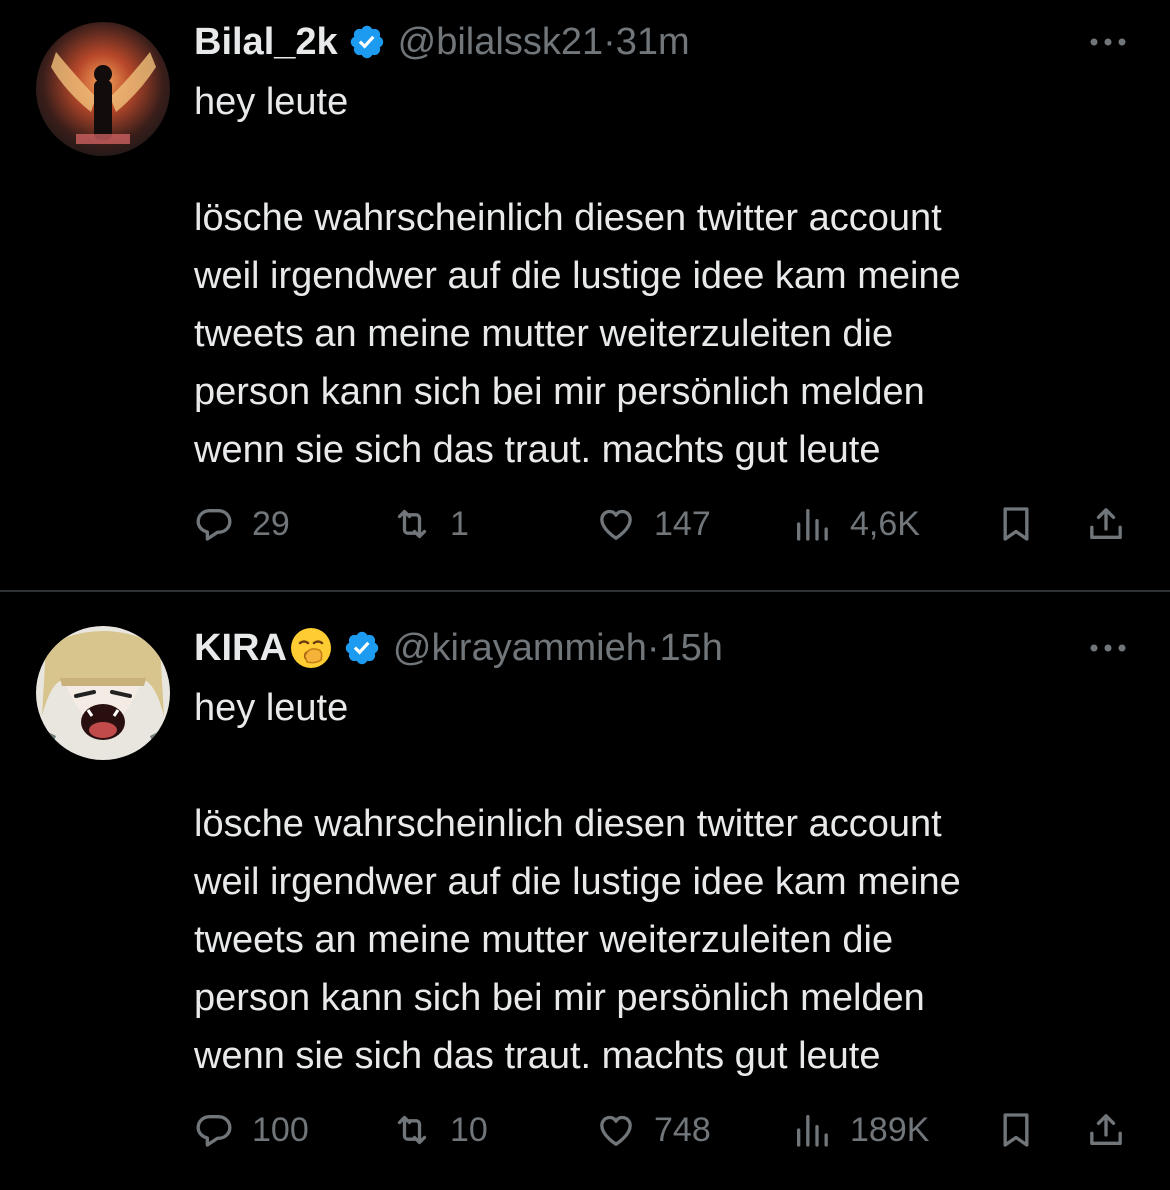 The image size is (1170, 1190). Describe the element at coordinates (500, 42) in the screenshot. I see `handle: @bilalssk21` at that location.